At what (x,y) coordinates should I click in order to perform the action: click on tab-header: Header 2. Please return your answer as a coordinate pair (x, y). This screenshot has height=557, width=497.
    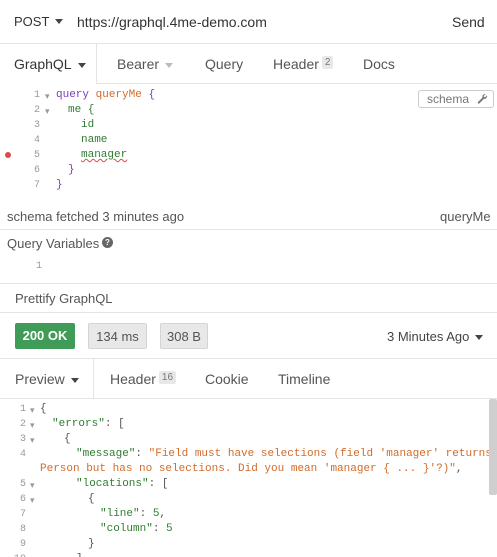
    Looking at the image, I should click on (303, 64).